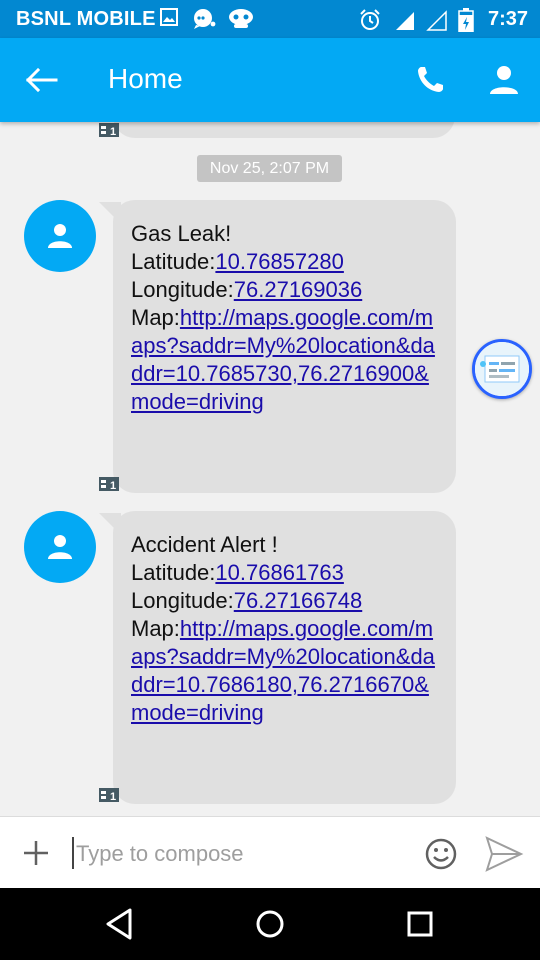 The height and width of the screenshot is (960, 540). I want to click on nav-recents-icon, so click(420, 924).